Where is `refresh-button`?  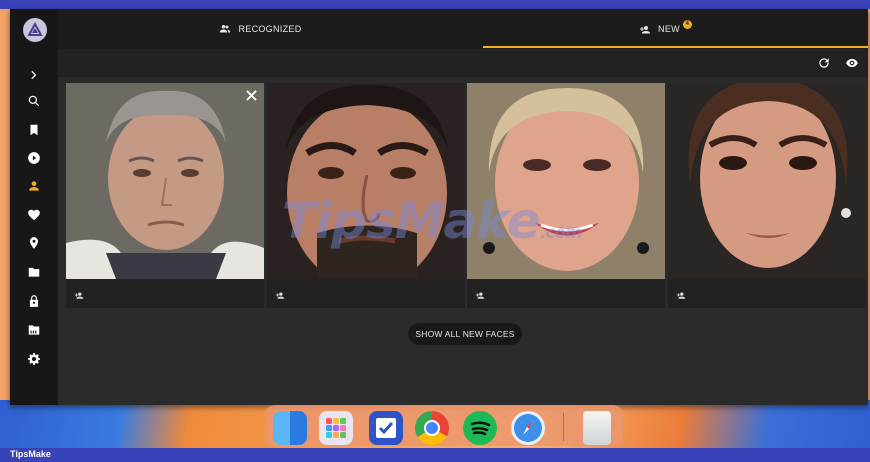
refresh-button is located at coordinates (824, 63).